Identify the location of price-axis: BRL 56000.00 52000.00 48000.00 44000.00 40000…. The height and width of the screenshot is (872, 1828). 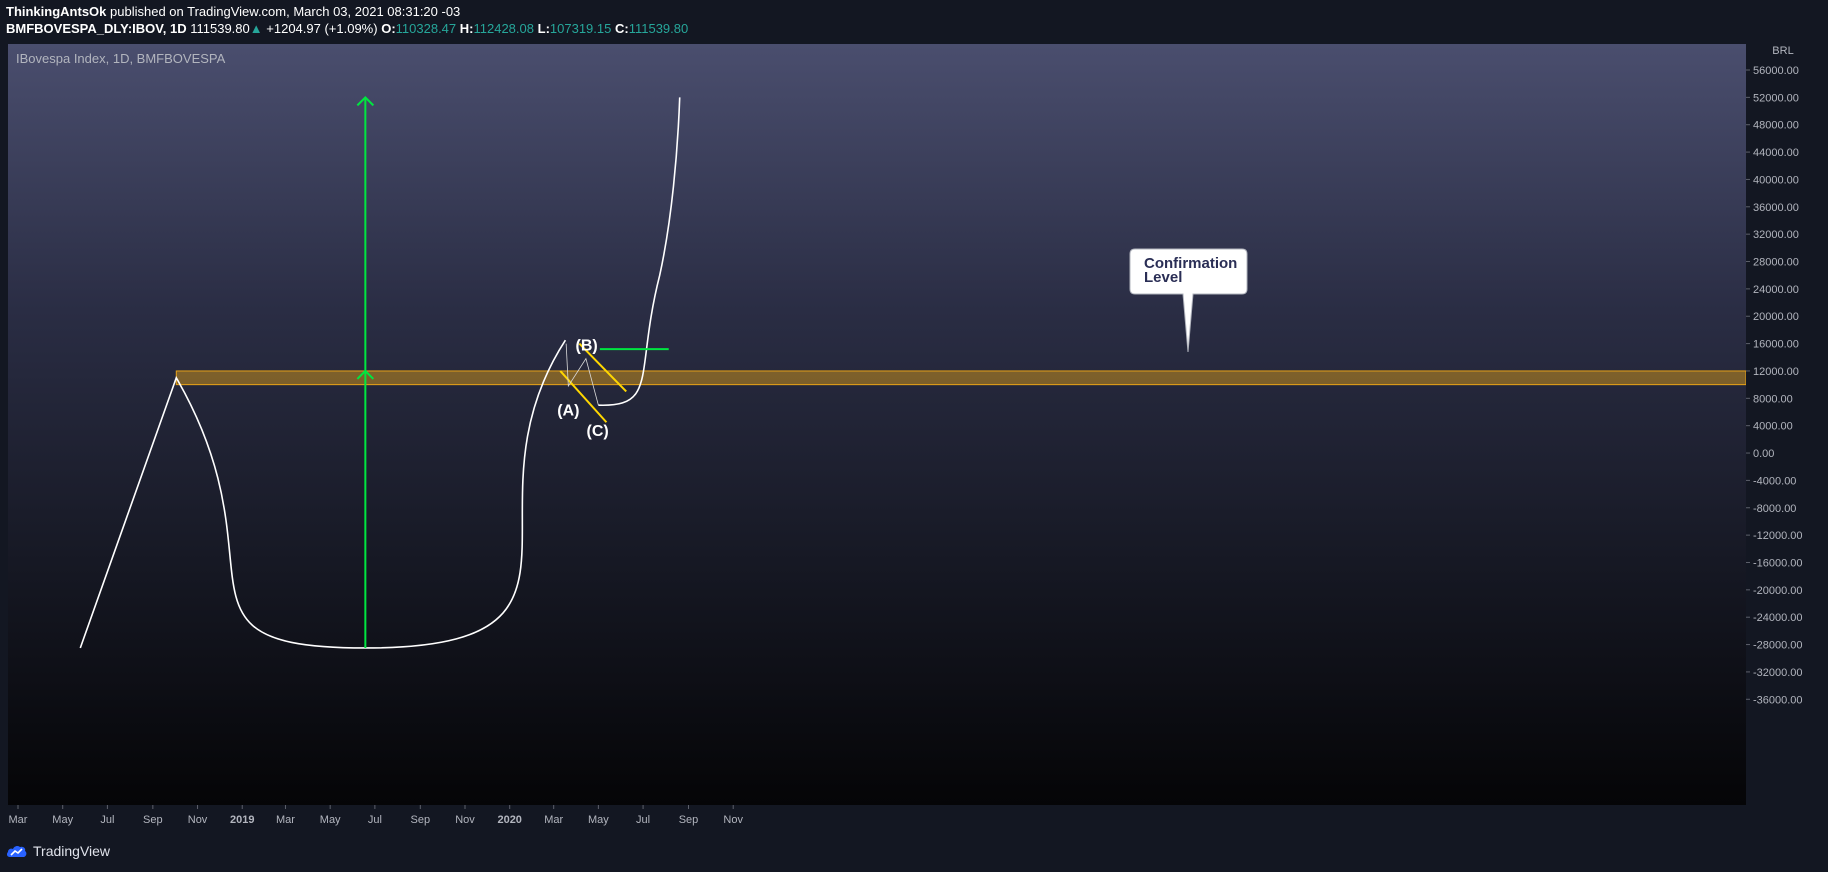
(1774, 375).